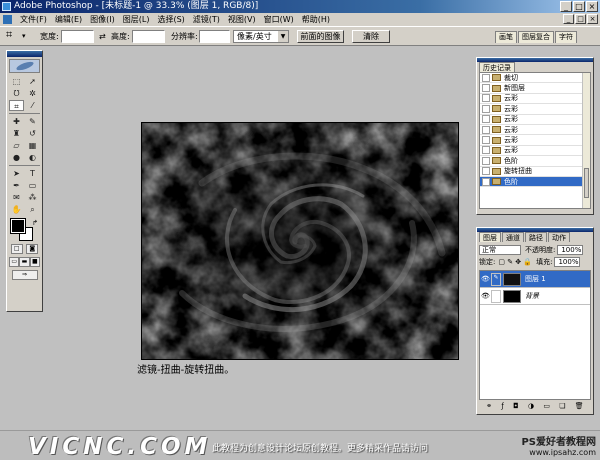 This screenshot has width=600, height=460. What do you see at coordinates (489, 407) in the screenshot?
I see `link-icon: ⚭` at bounding box center [489, 407].